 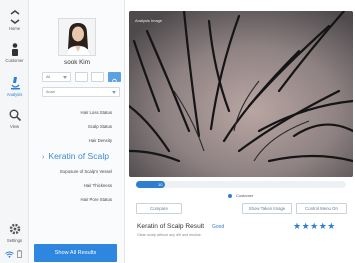 What do you see at coordinates (56, 77) in the screenshot?
I see `age-select: All` at bounding box center [56, 77].